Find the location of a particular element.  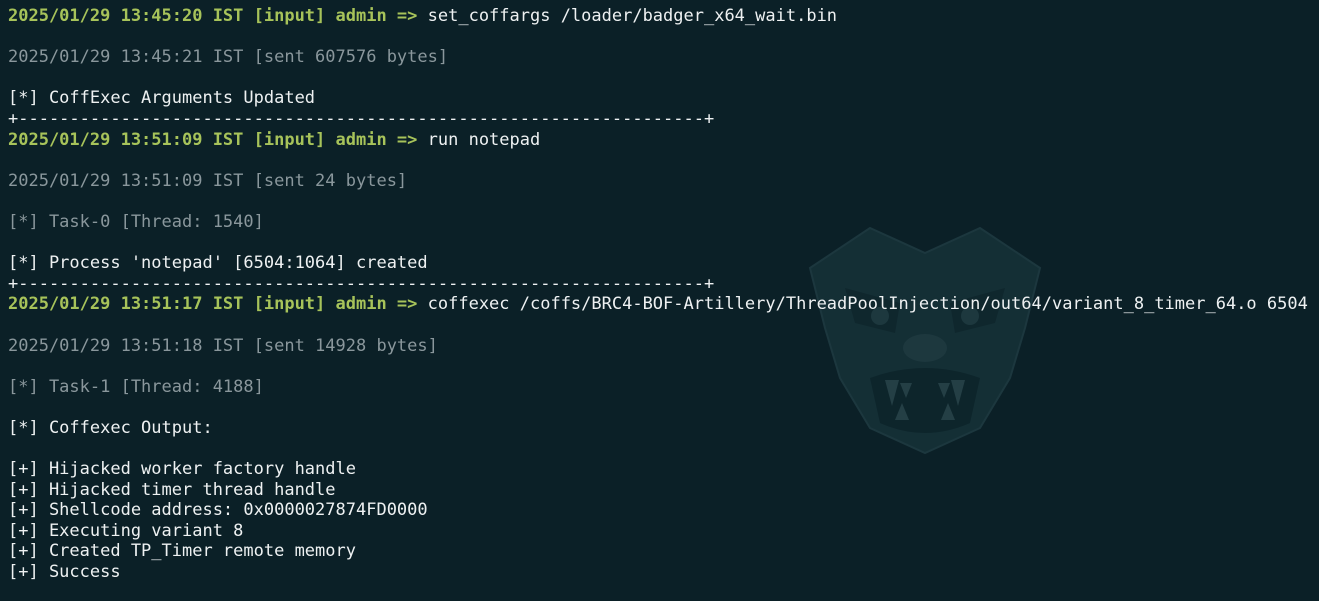

prompt-prefix: 2025/01/29 13:51:17 IST [input] admin => is located at coordinates (213, 304).